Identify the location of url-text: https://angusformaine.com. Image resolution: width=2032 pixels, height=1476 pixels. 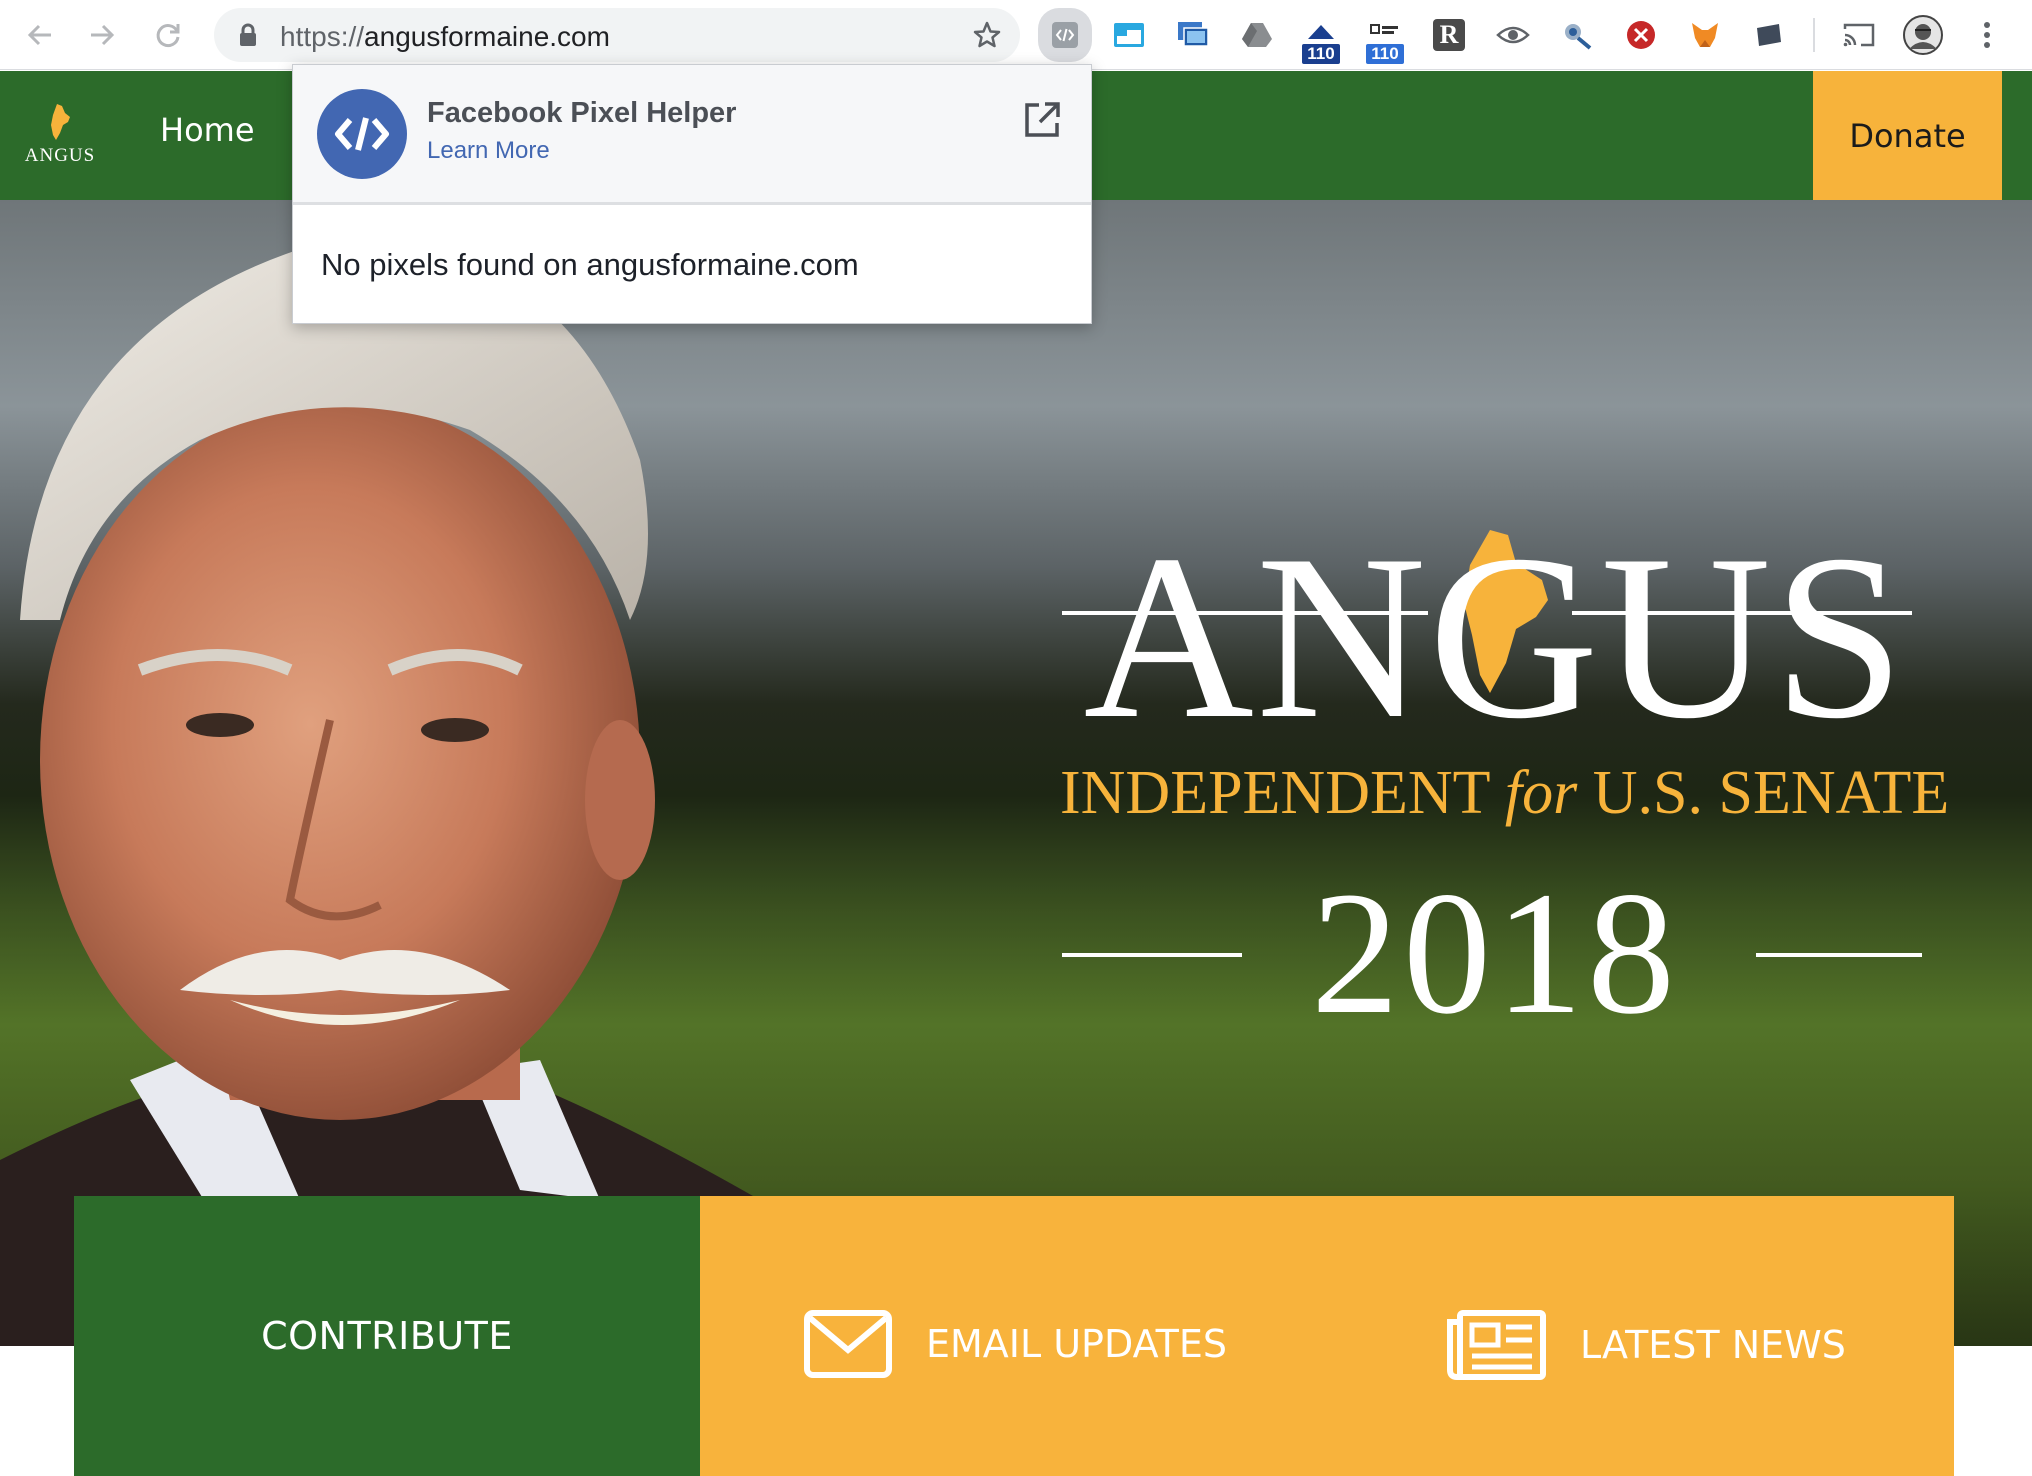
(445, 36).